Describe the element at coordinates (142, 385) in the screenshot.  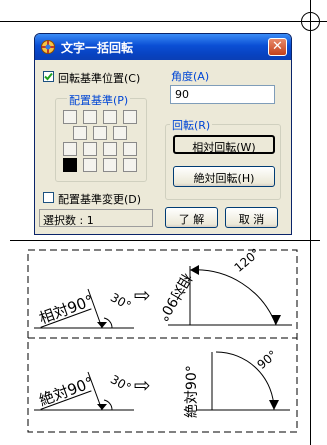
I see `bottom-arrow-icon: ⇨` at that location.